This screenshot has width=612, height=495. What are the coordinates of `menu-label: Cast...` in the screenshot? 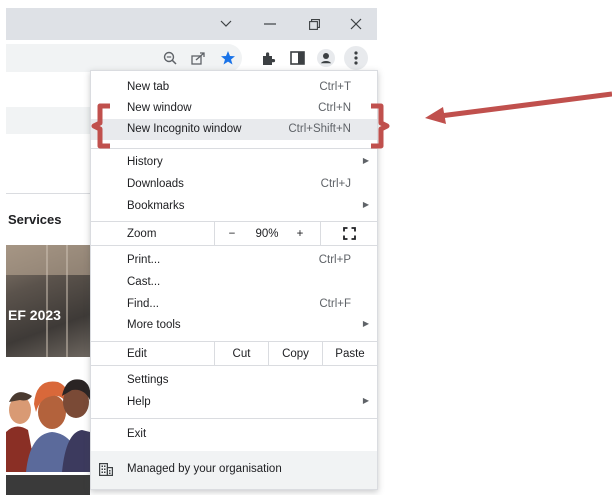 It's located at (144, 282).